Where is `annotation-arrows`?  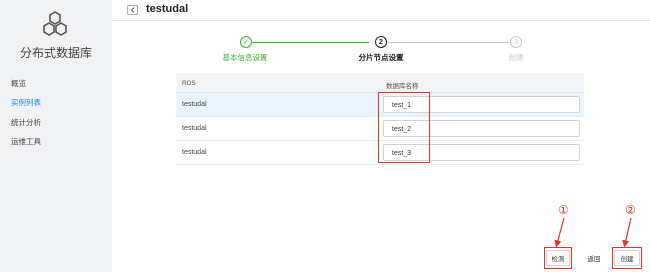 annotation-arrows is located at coordinates (593, 232).